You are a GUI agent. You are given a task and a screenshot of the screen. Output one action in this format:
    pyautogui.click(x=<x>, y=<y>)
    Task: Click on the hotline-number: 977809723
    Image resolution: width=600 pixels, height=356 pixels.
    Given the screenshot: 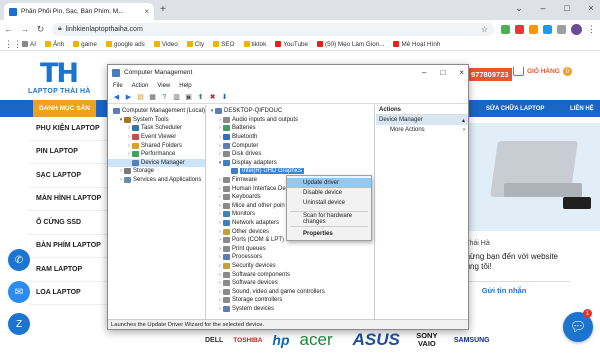 What is the action you would take?
    pyautogui.click(x=490, y=74)
    